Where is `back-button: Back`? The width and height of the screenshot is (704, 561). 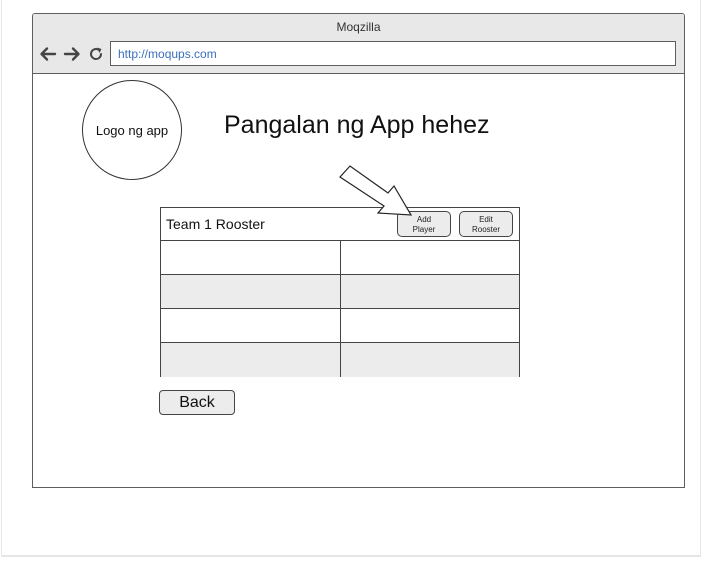
back-button: Back is located at coordinates (197, 402).